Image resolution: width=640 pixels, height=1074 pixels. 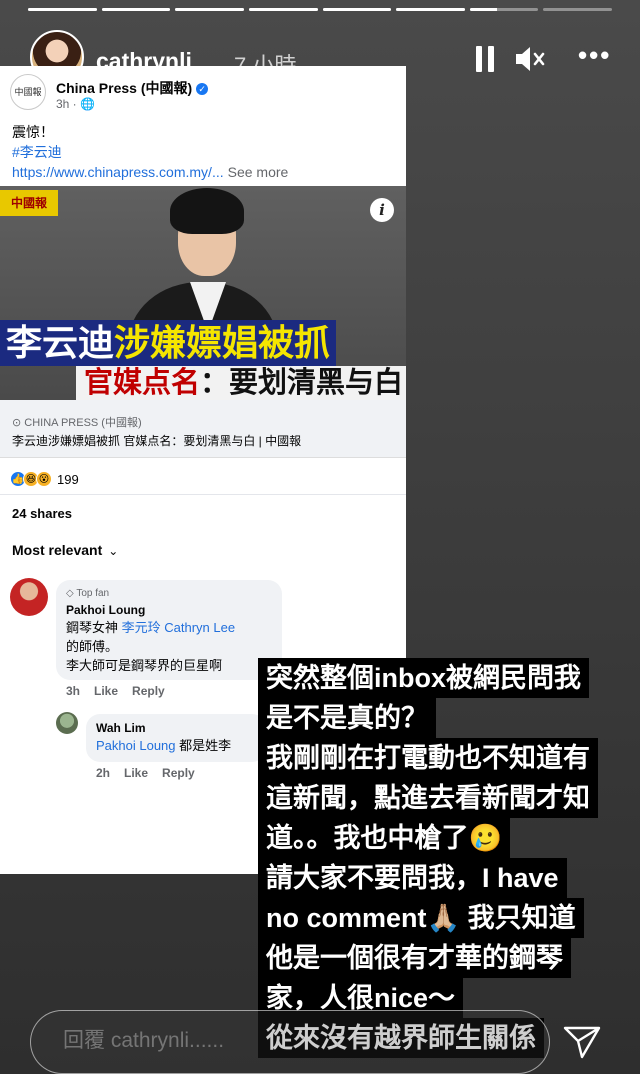 I want to click on comment-text-line: 鋼琴女神 李元玲 Cathryn Lee, so click(x=169, y=627).